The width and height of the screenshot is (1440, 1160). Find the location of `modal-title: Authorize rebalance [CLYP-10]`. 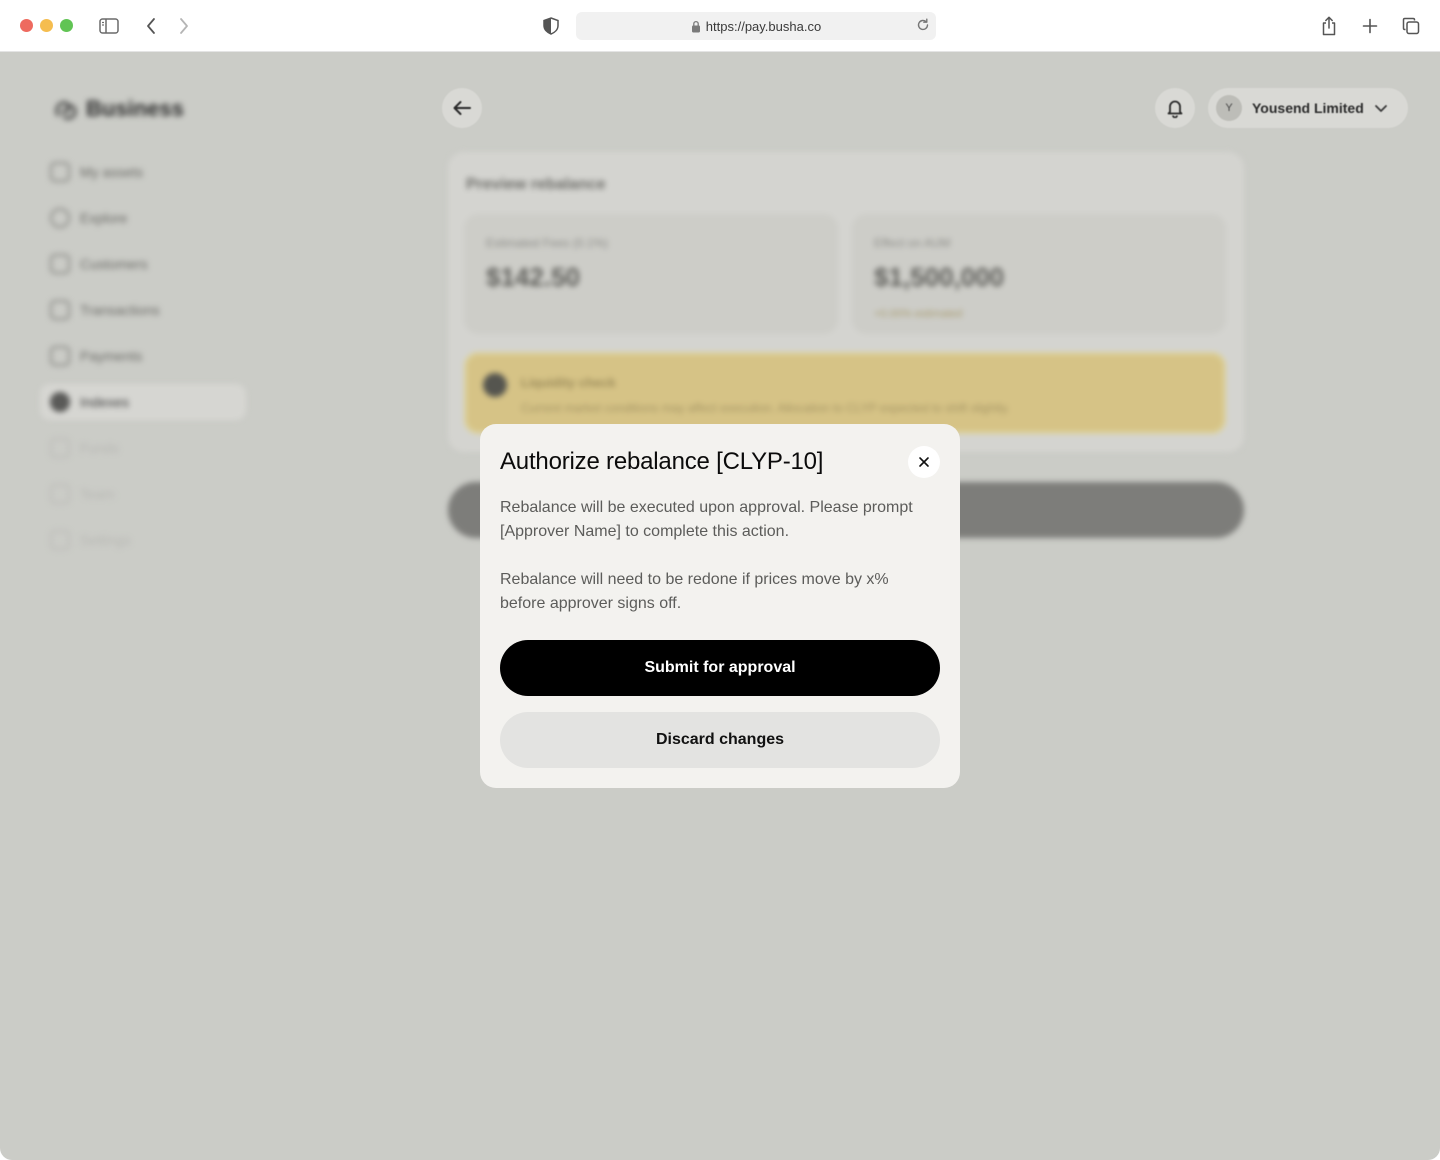

modal-title: Authorize rebalance [CLYP-10] is located at coordinates (662, 461).